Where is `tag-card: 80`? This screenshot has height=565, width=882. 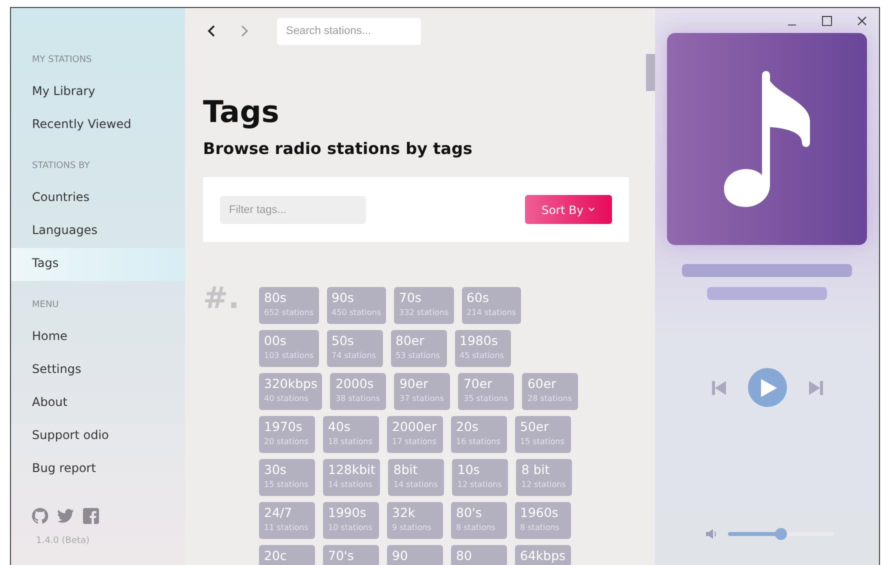 tag-card: 80 is located at coordinates (479, 555).